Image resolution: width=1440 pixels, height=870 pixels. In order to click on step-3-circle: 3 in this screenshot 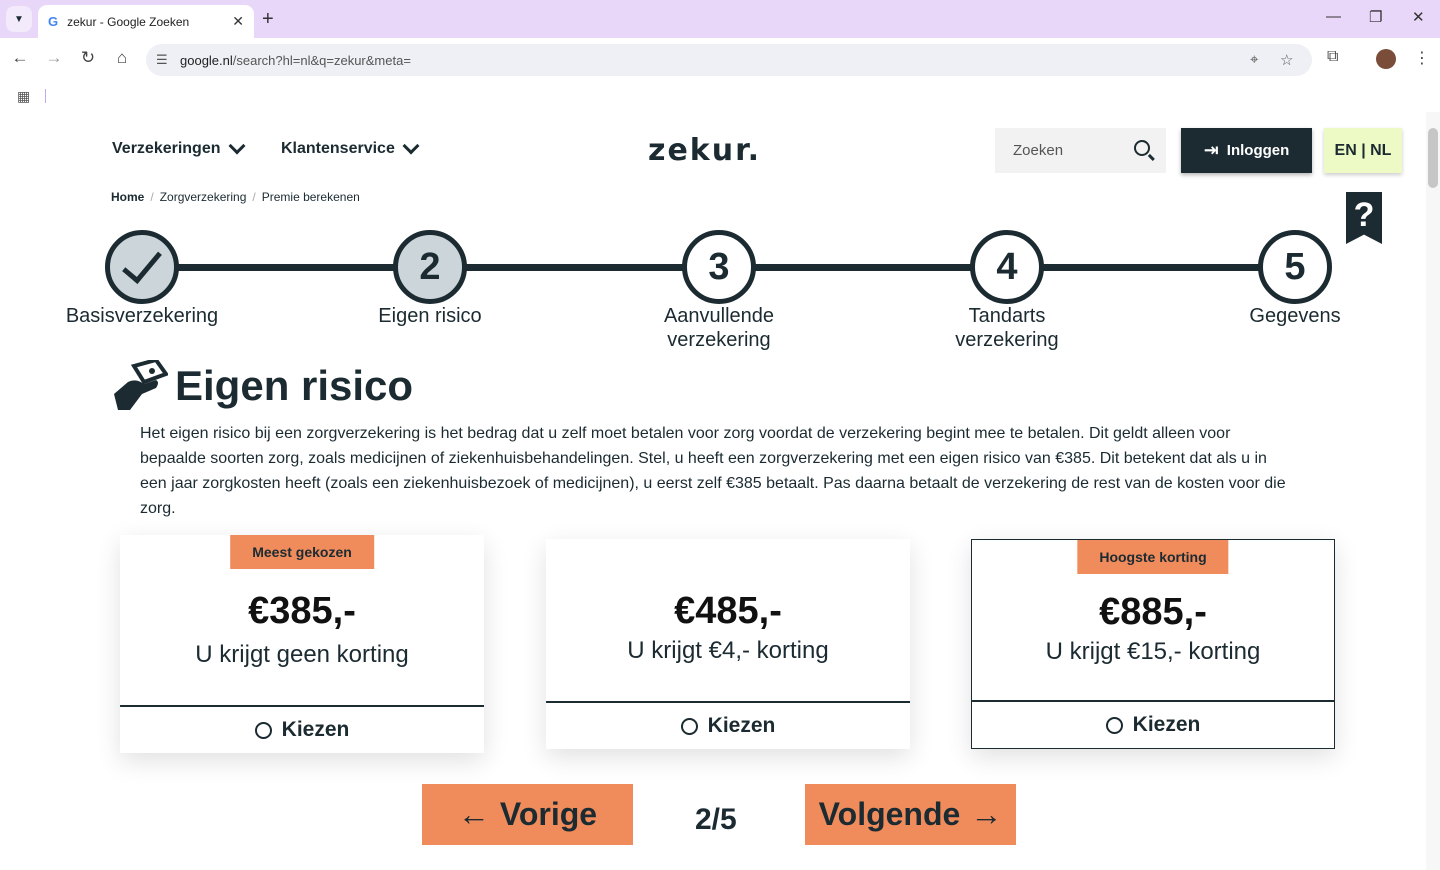, I will do `click(719, 267)`.